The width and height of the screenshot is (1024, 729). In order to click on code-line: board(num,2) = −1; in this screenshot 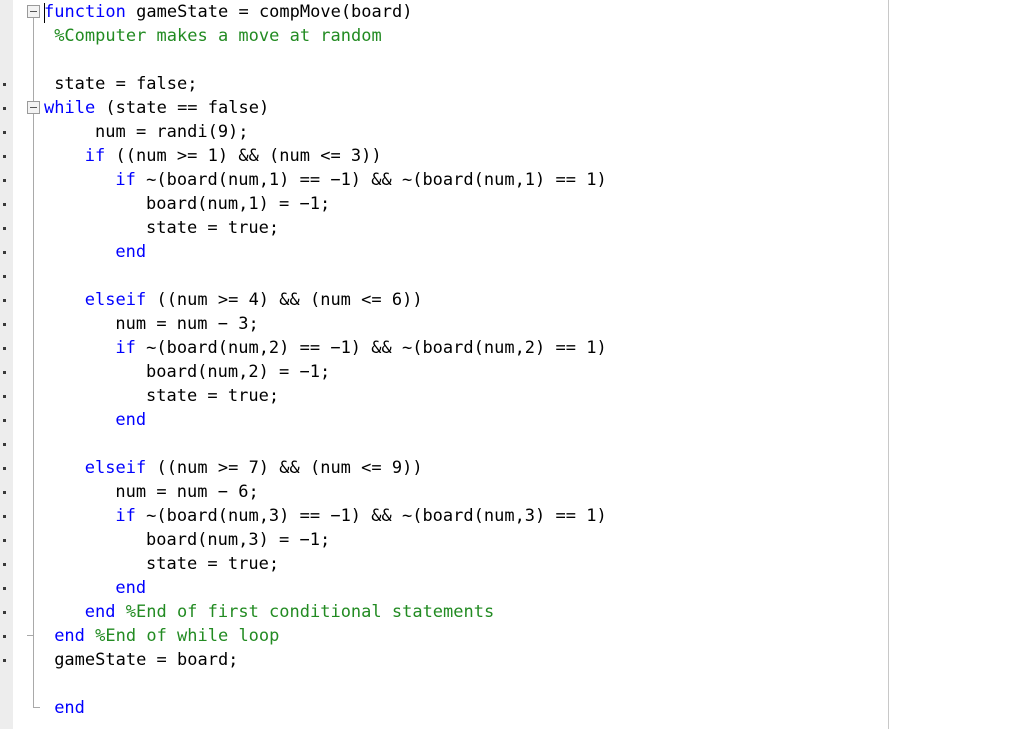, I will do `click(238, 372)`.